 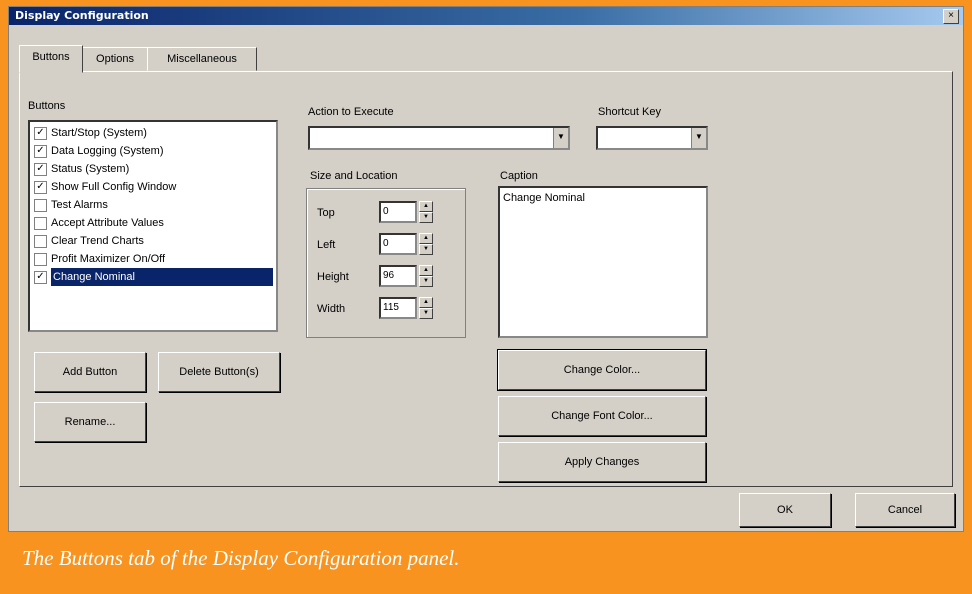 What do you see at coordinates (219, 372) in the screenshot?
I see `delete-buttons-button: Delete Button(s)` at bounding box center [219, 372].